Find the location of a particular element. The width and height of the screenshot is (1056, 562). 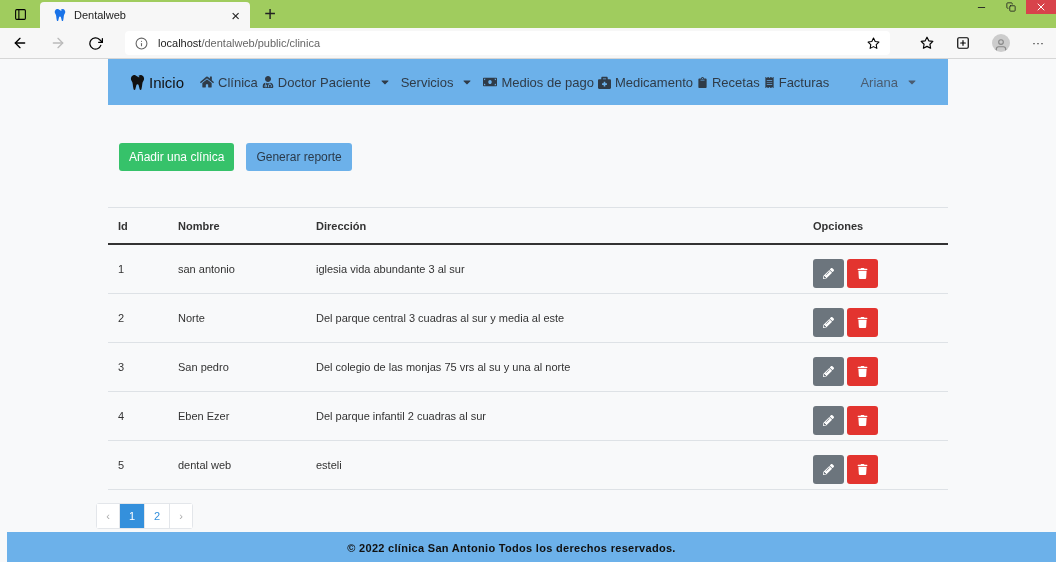

nav-link: Clínica is located at coordinates (229, 82).